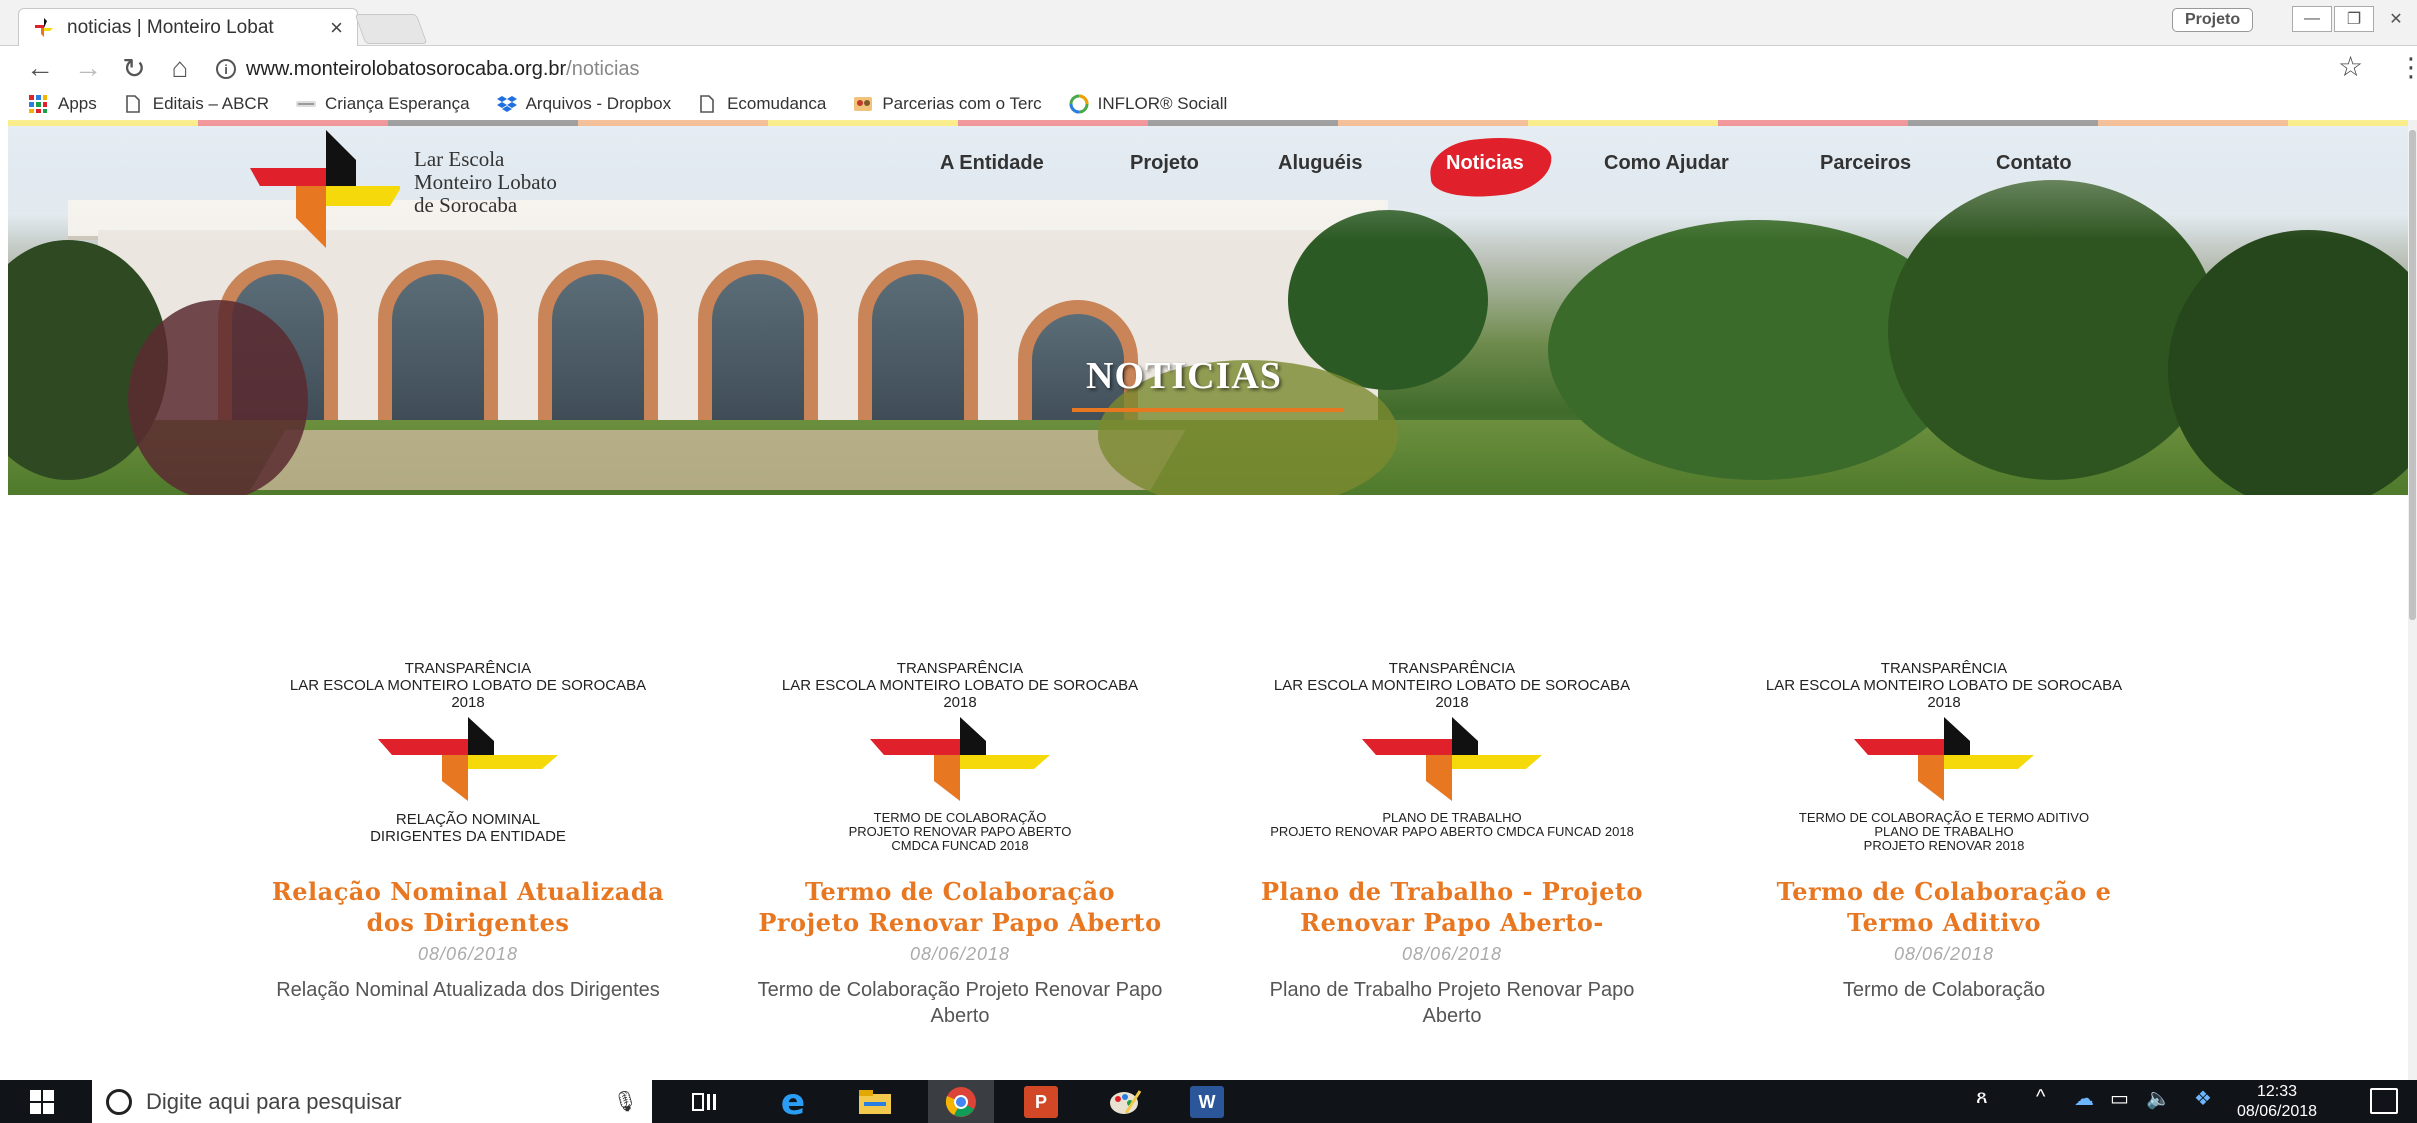  I want to click on reload-icon: ↻, so click(134, 68).